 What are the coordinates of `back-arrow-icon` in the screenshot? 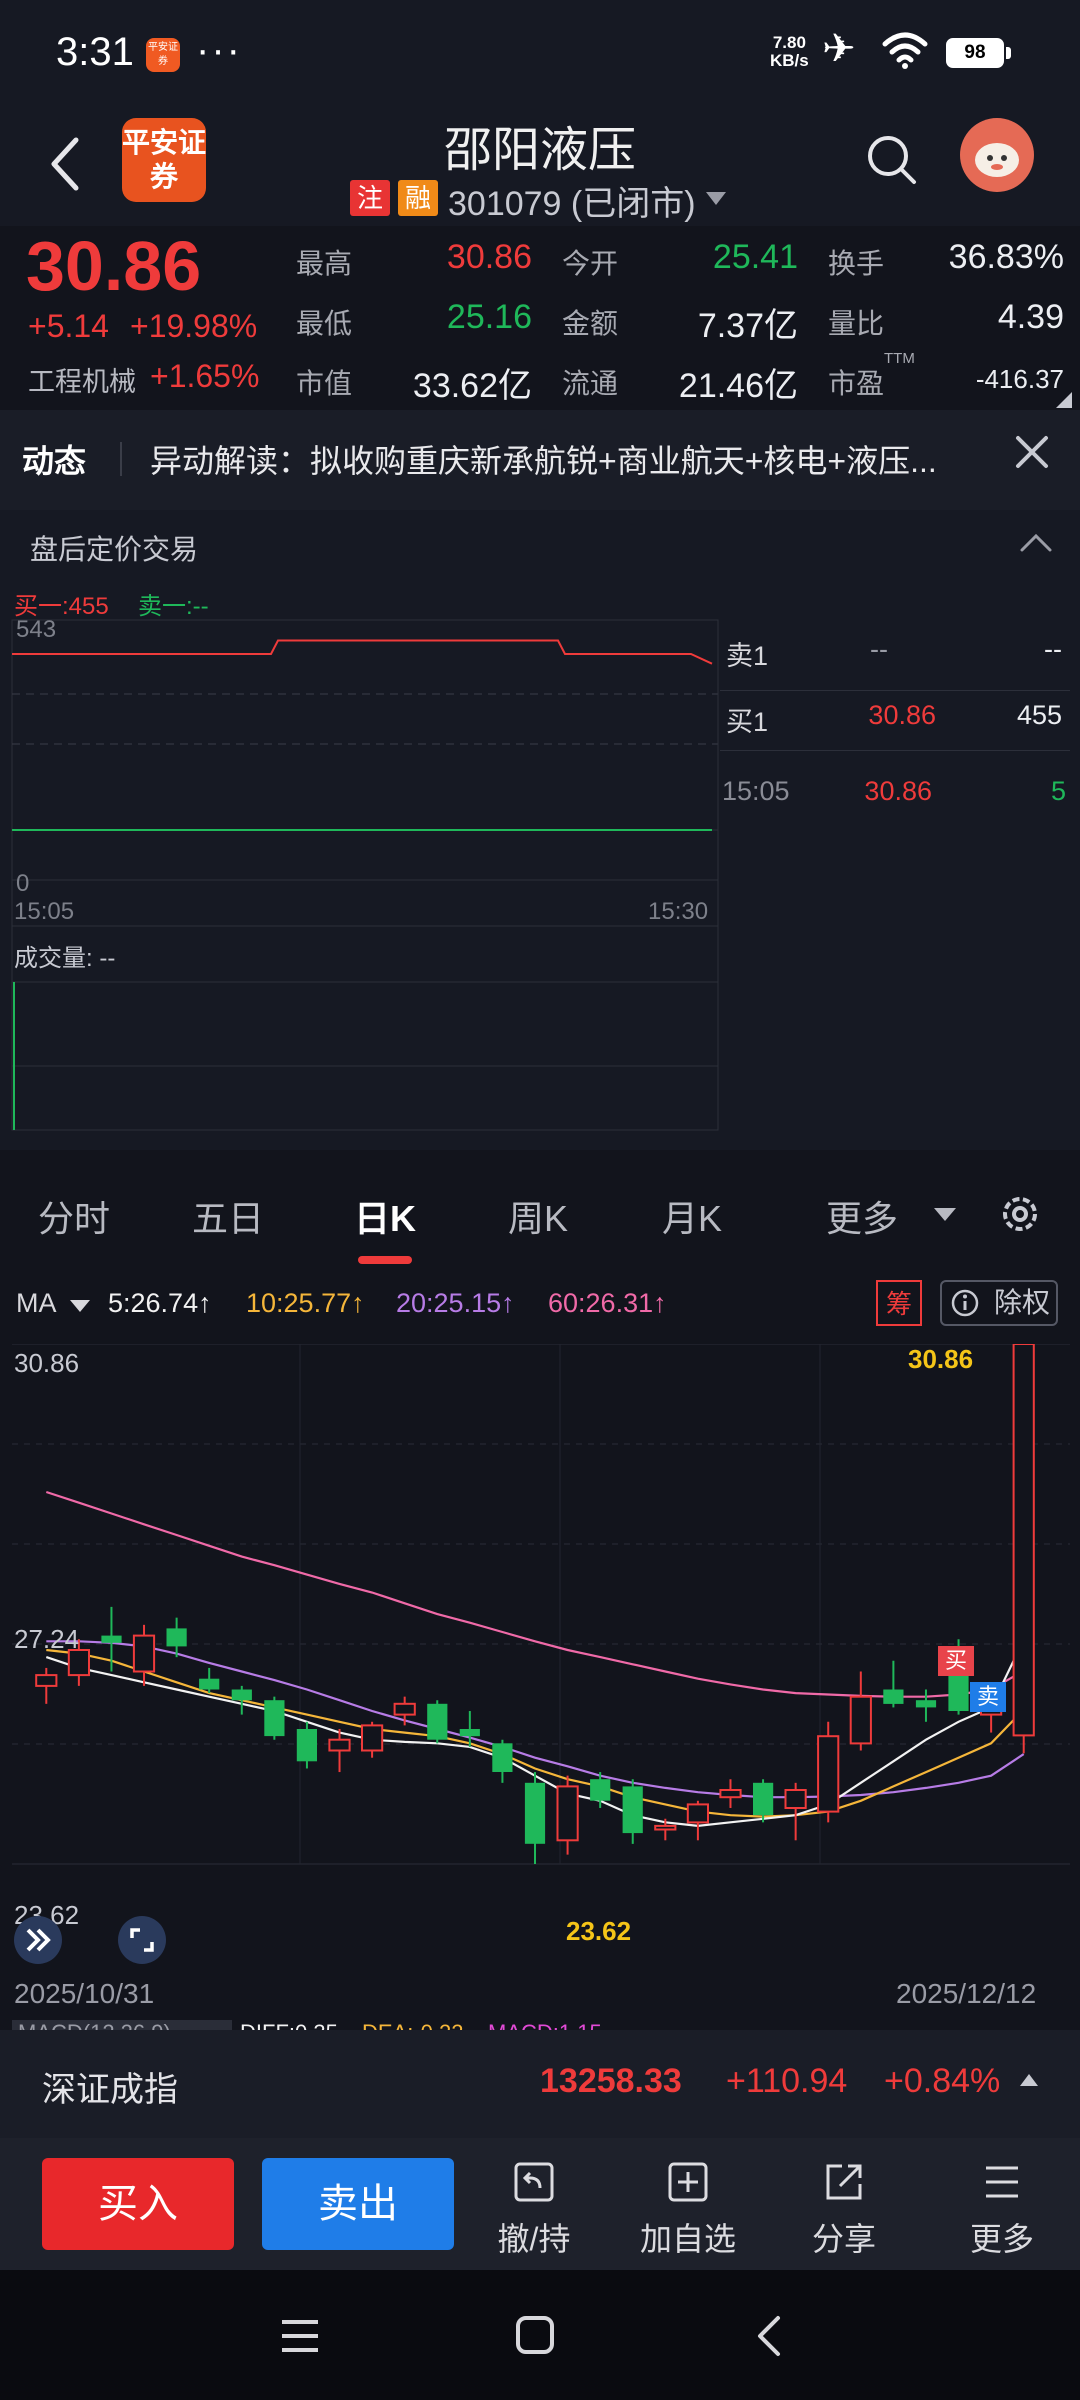 It's located at (66, 164).